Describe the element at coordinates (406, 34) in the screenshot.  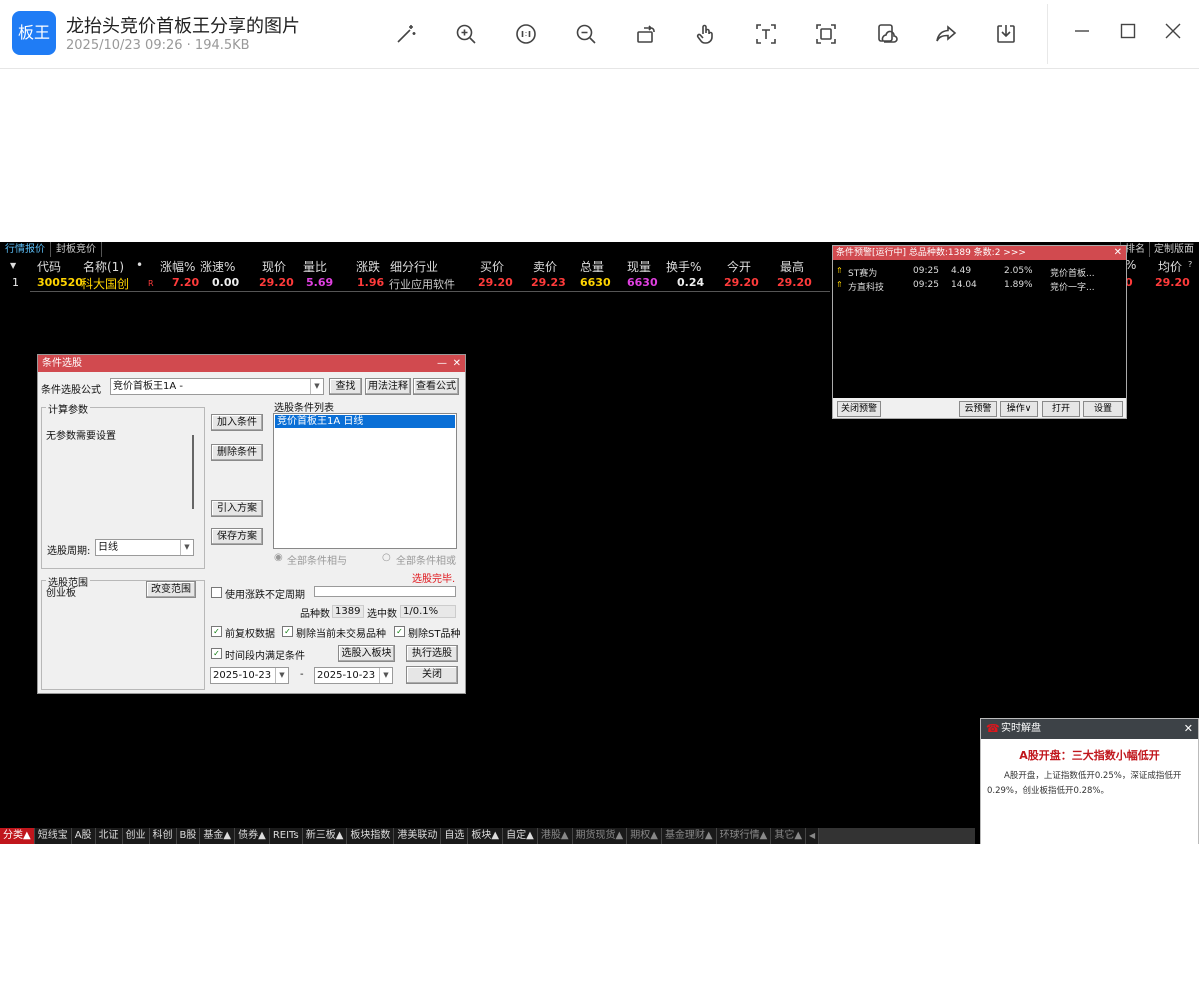
I see `magic-wand-icon` at that location.